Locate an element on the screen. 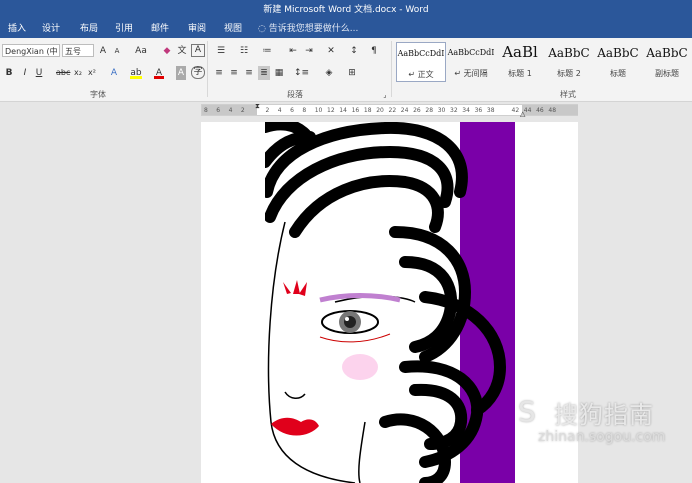  font-name-combo: DengXian (中 is located at coordinates (31, 50).